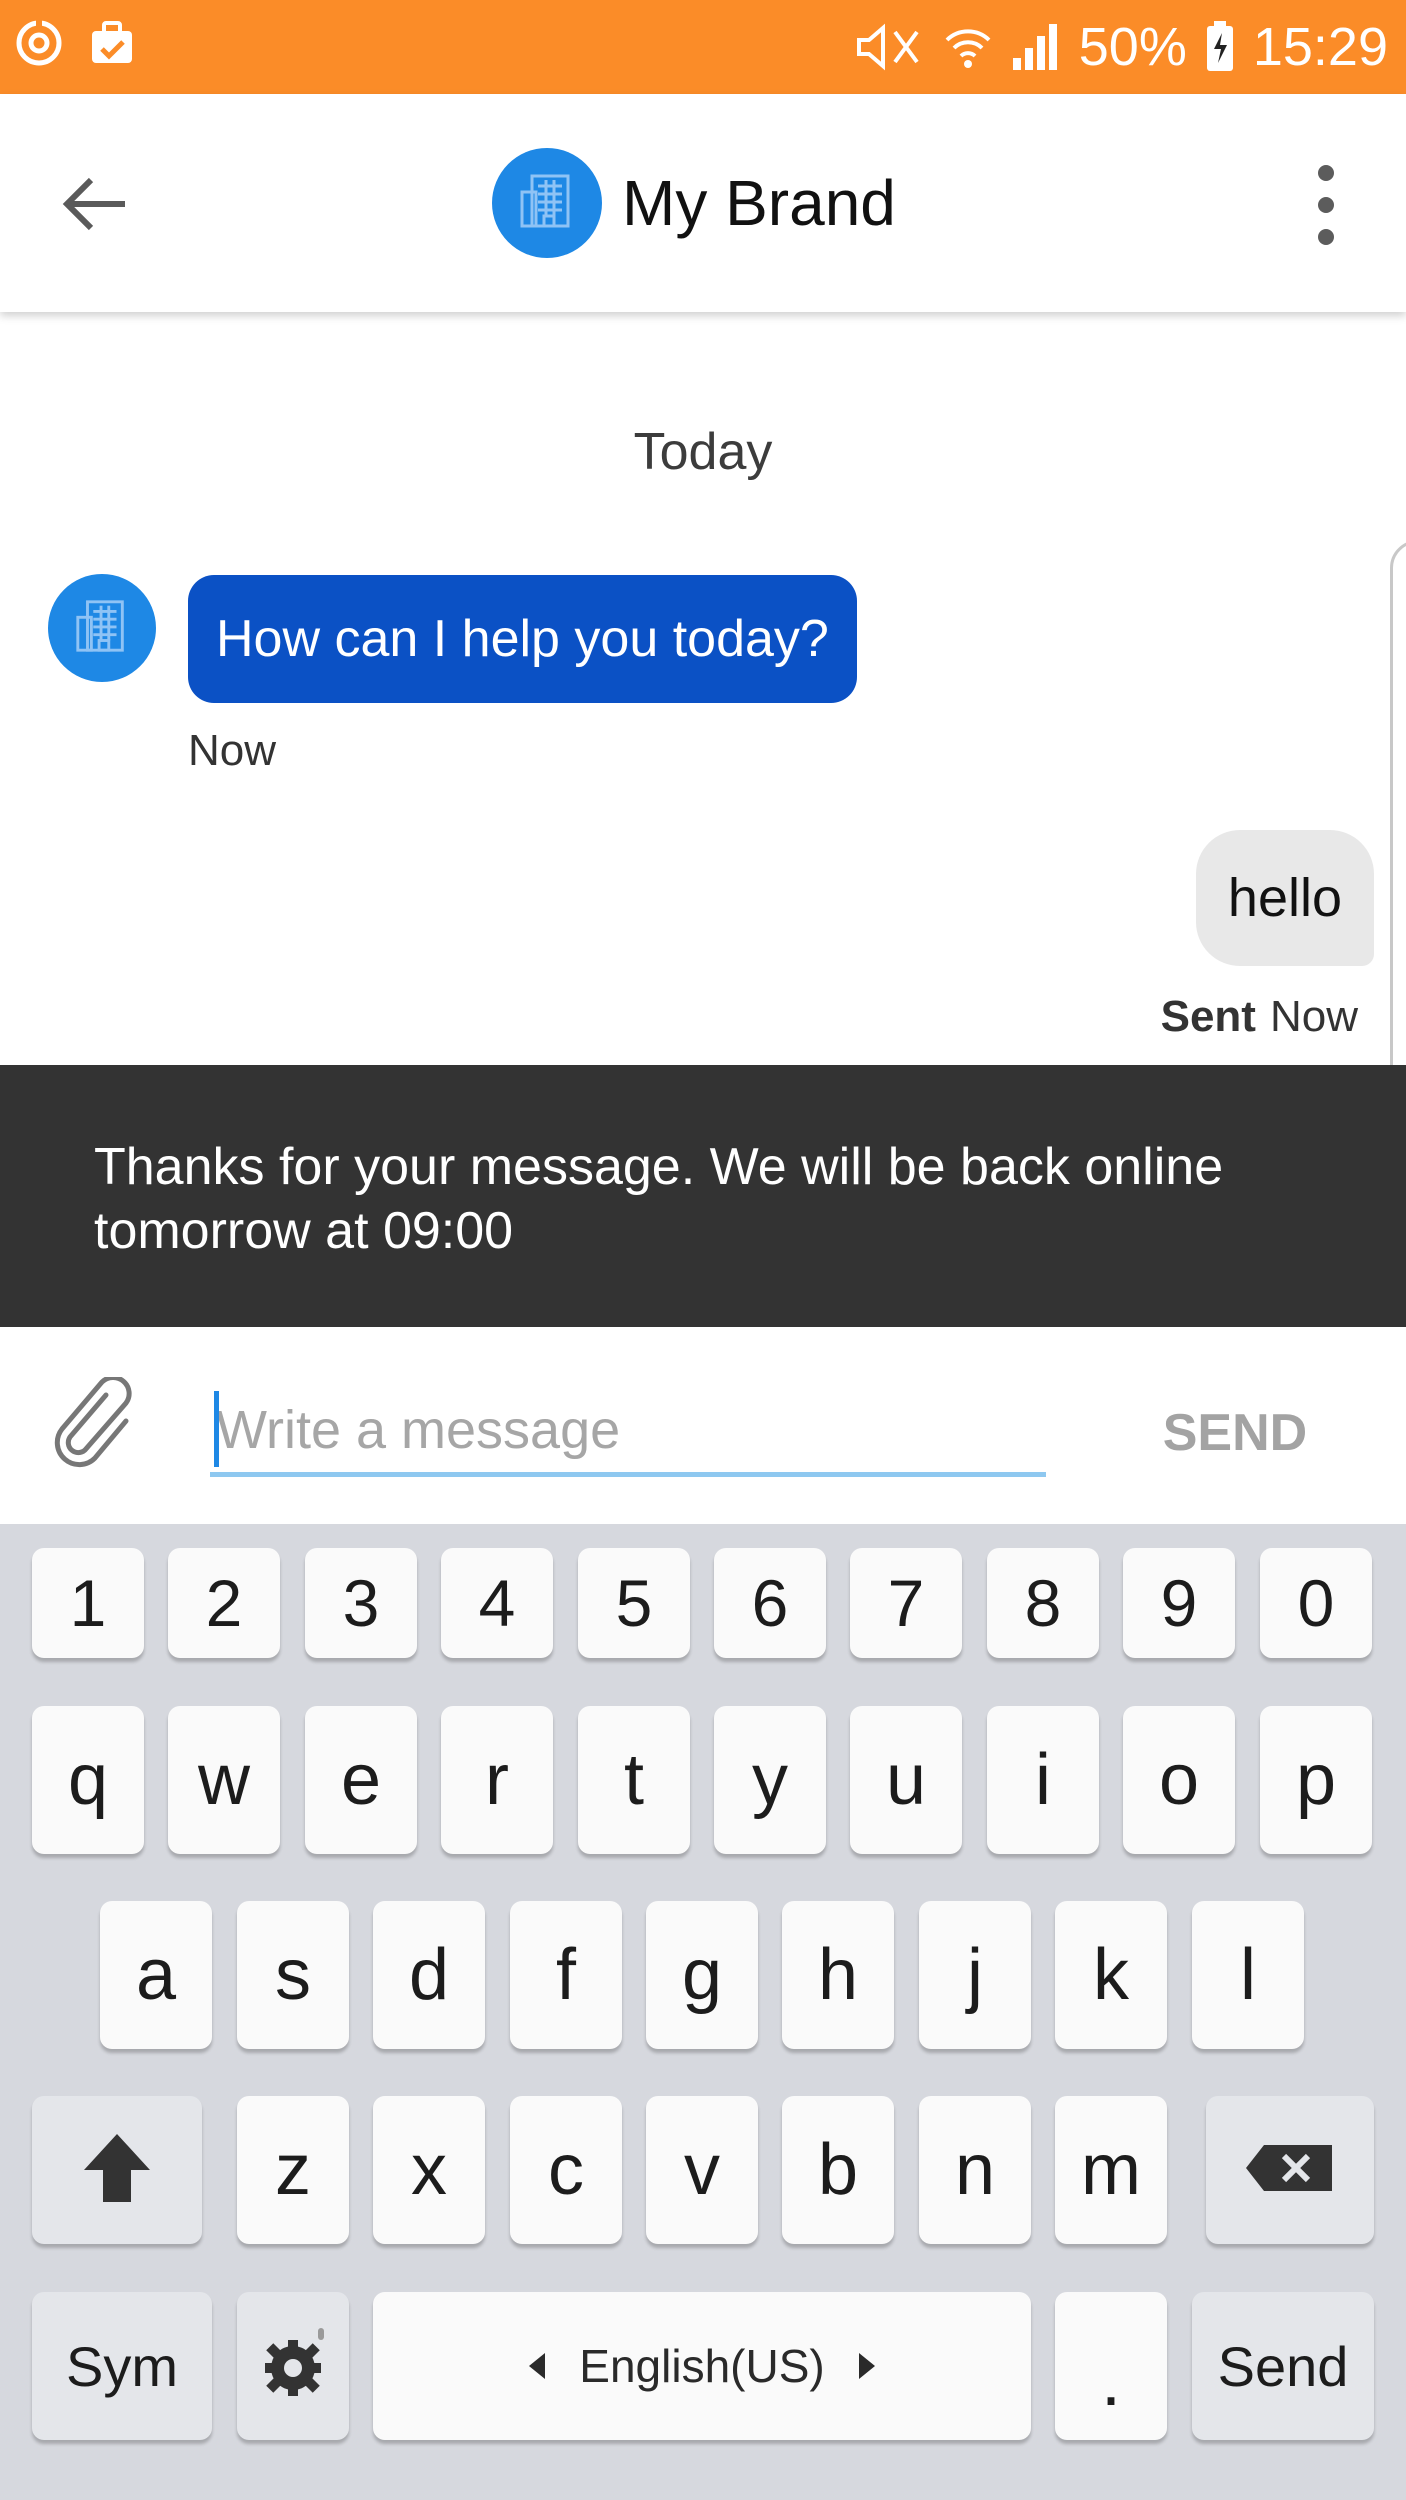 The image size is (1406, 2500). I want to click on chevron-right-icon, so click(866, 2366).